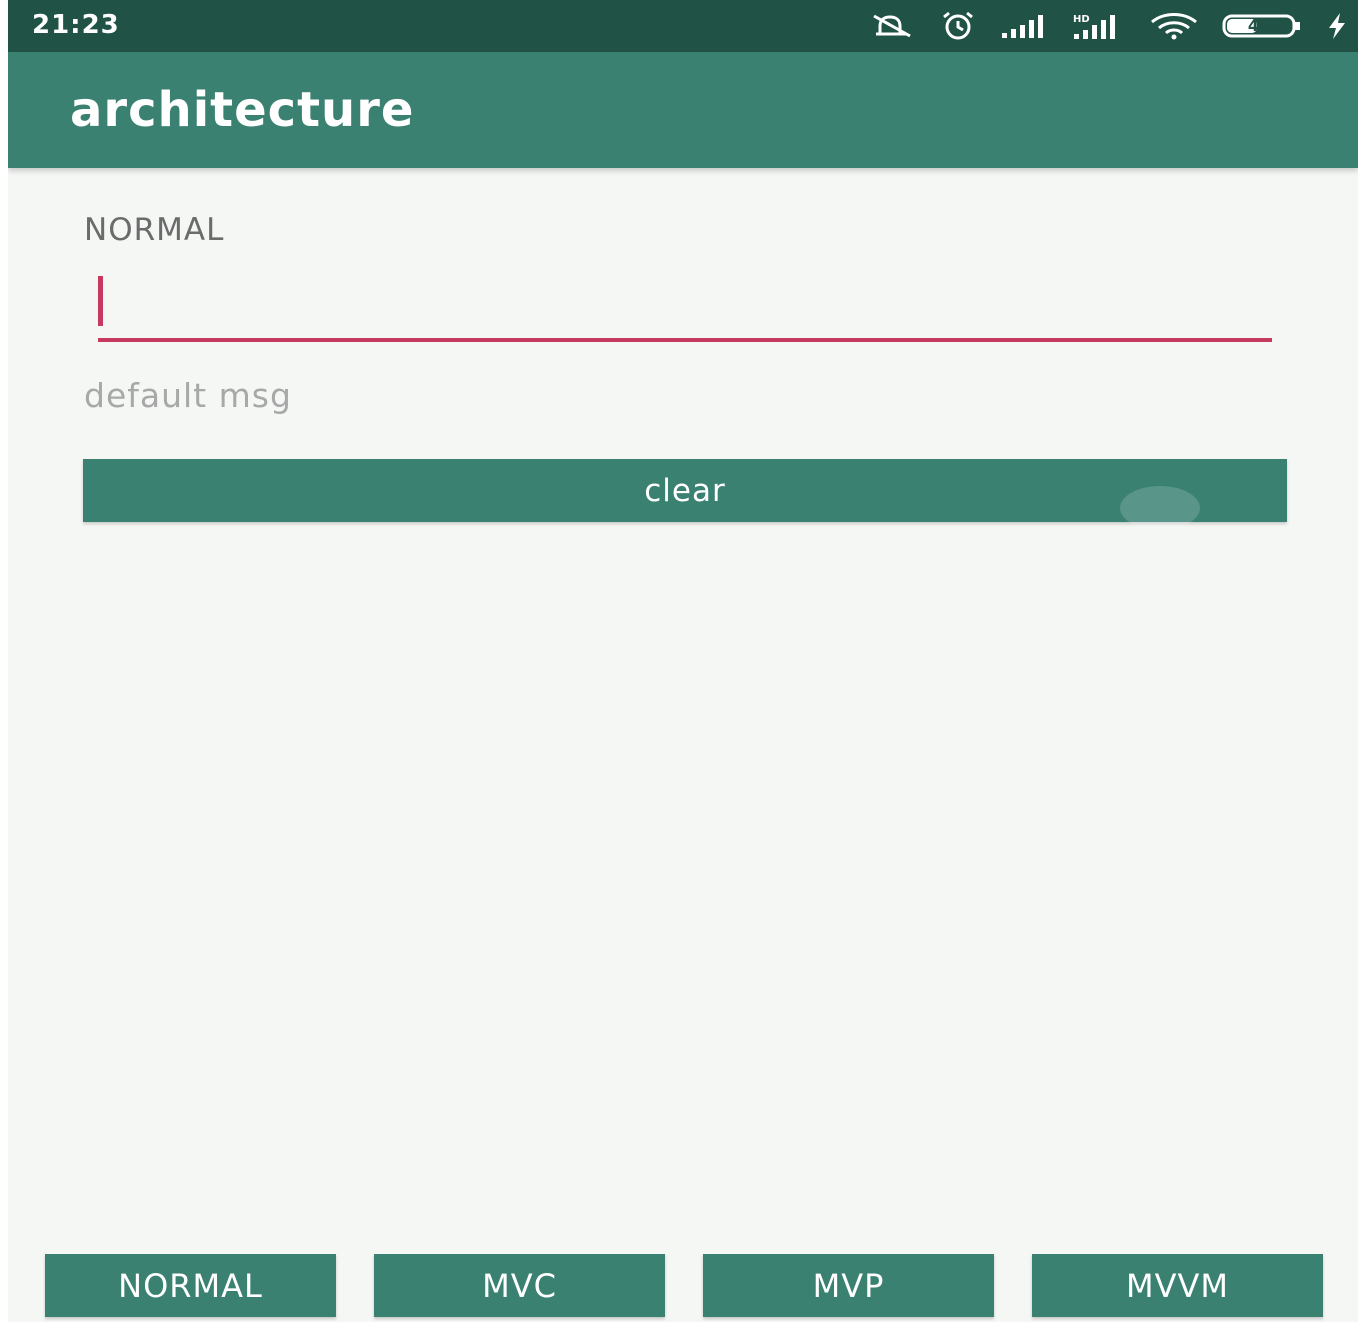 The image size is (1358, 1322). I want to click on text-caret, so click(100, 301).